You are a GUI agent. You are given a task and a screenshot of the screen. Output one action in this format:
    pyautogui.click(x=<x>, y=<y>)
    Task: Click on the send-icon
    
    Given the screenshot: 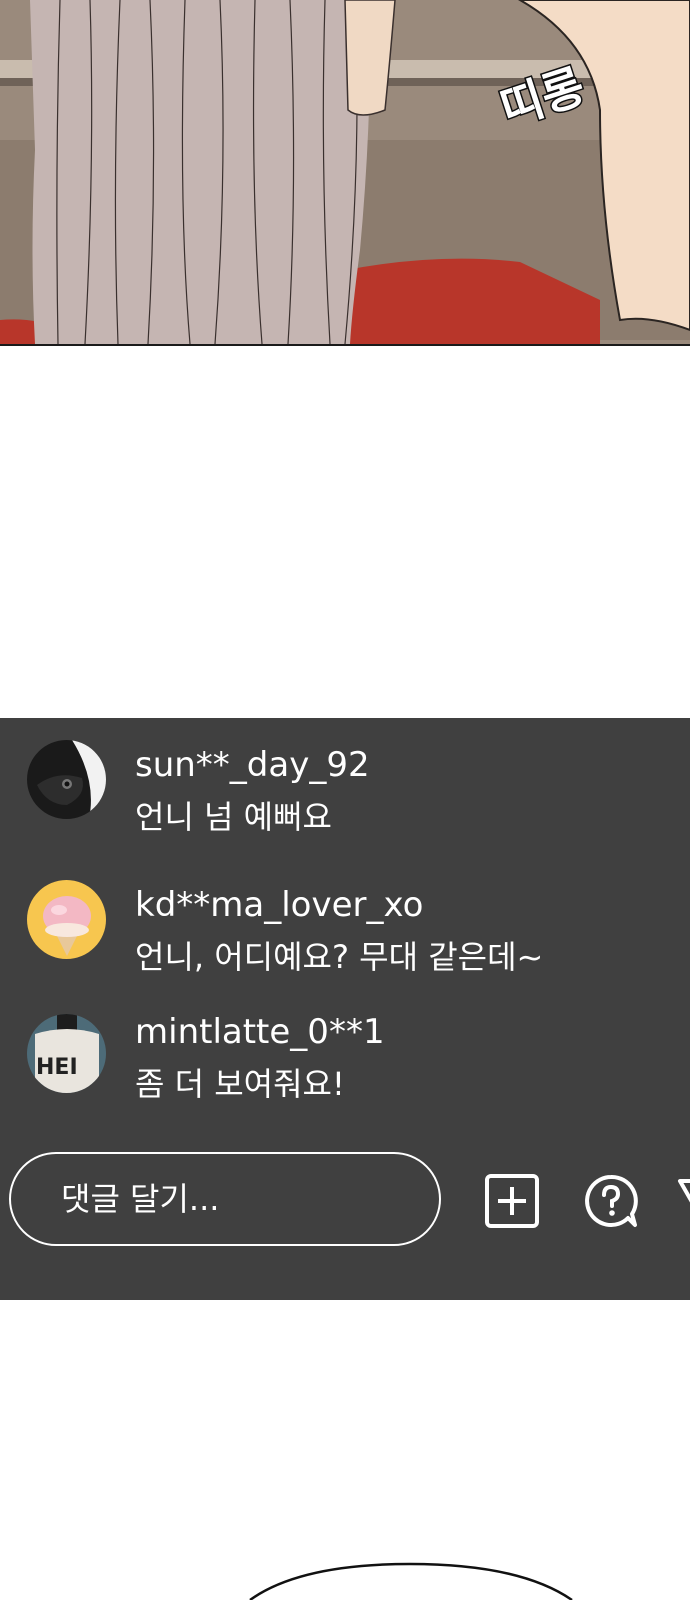 What is the action you would take?
    pyautogui.click(x=683, y=1201)
    